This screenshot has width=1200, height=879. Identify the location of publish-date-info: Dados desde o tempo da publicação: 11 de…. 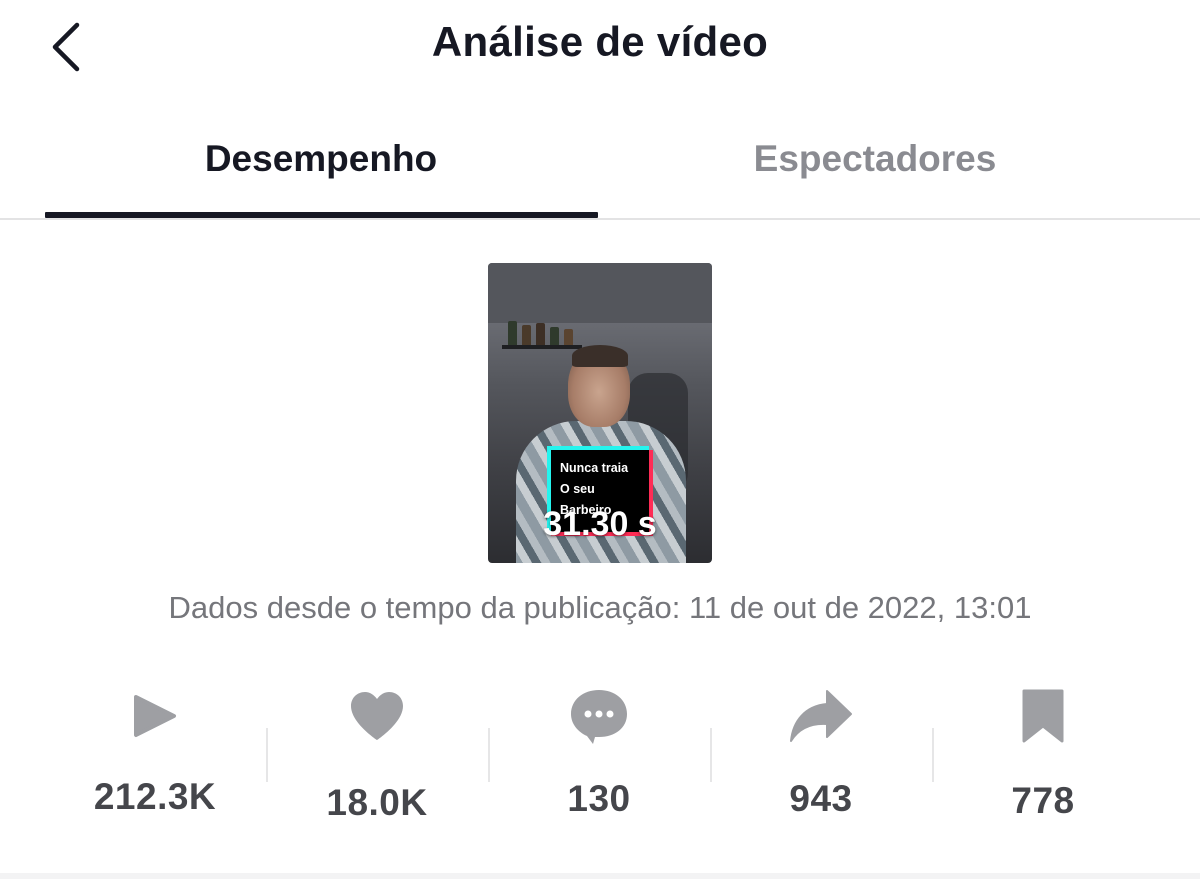
(600, 607).